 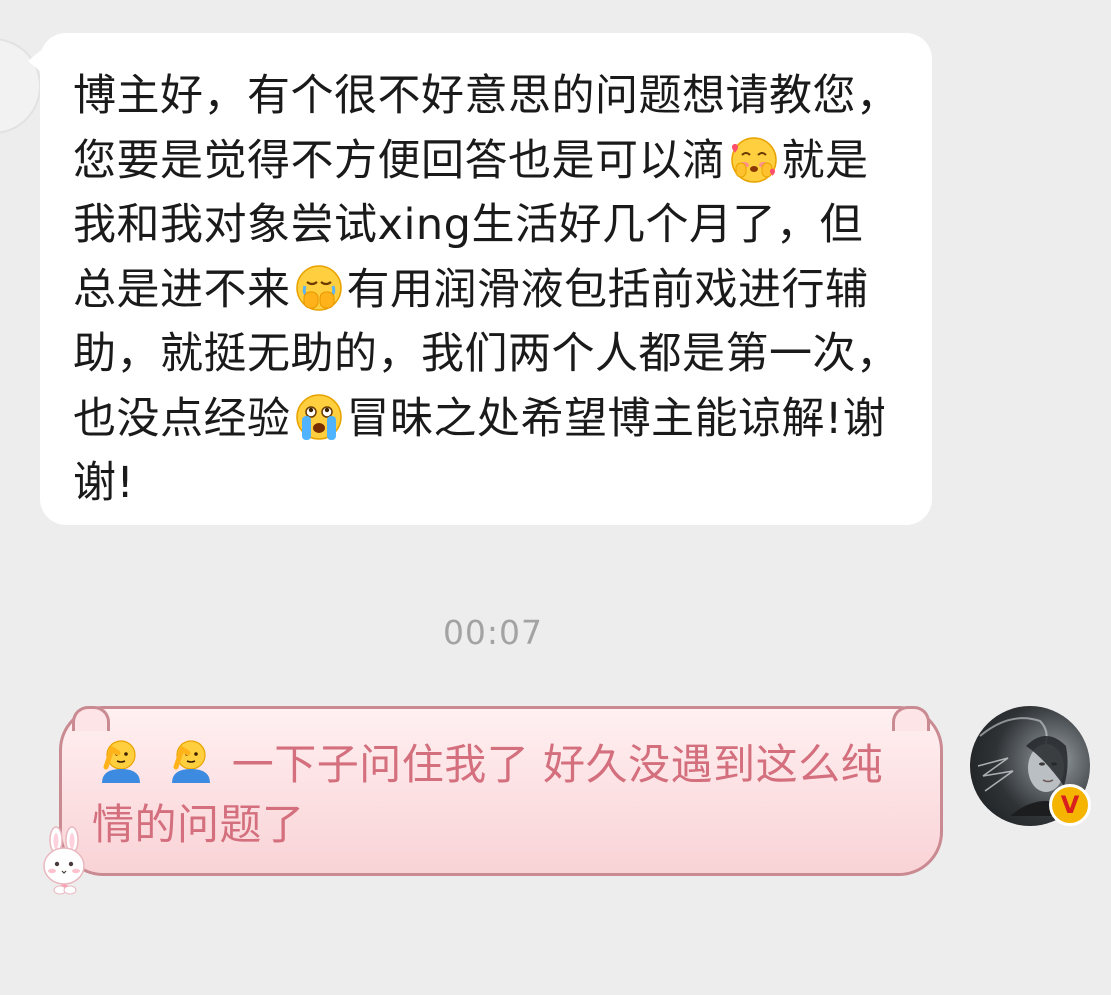 I want to click on crying-emoji-icon, so click(x=319, y=417).